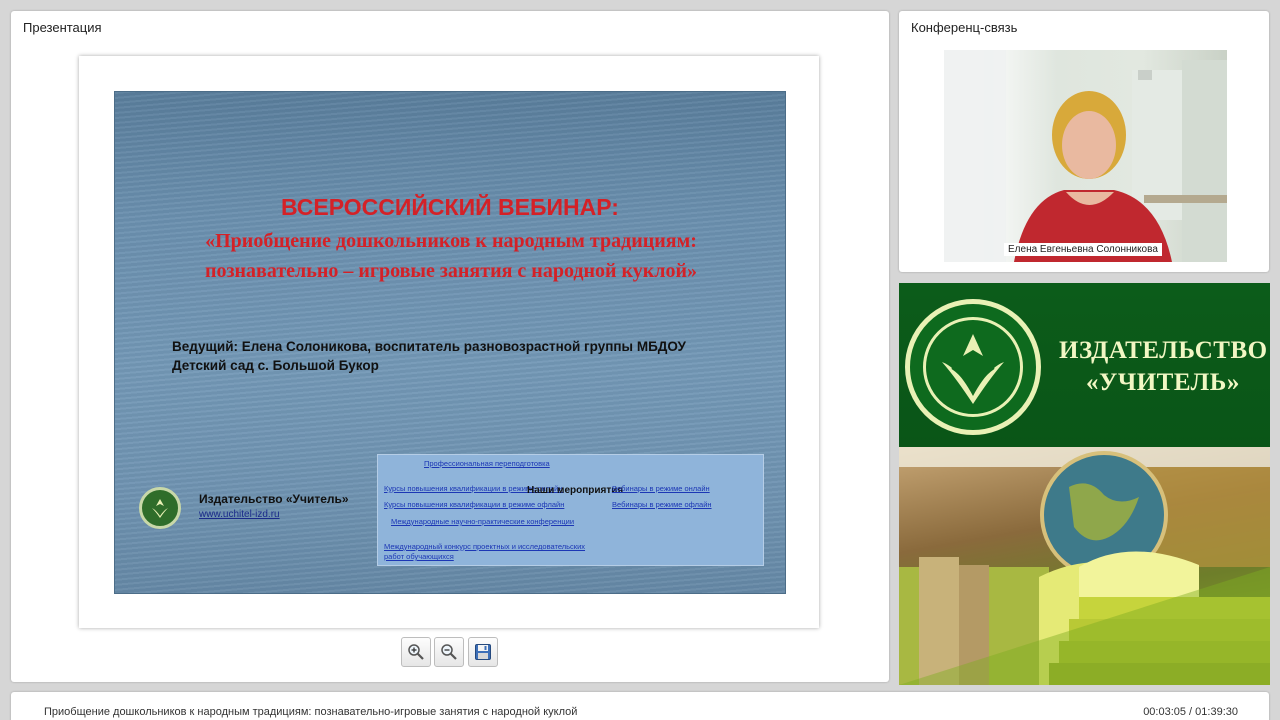 Image resolution: width=1280 pixels, height=720 pixels. Describe the element at coordinates (661, 488) in the screenshot. I see `link-webinars-online: Вебинары в режиме онлайн` at that location.